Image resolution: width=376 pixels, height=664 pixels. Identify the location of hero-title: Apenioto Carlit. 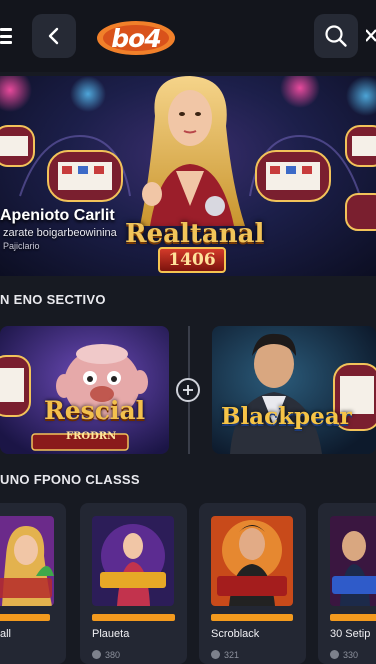
(57, 215).